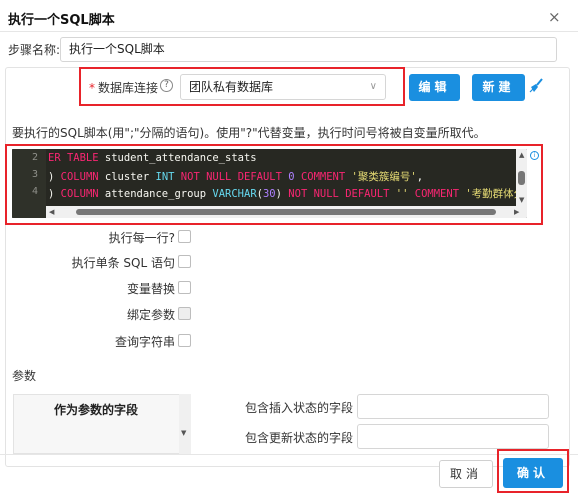 The image size is (578, 500). What do you see at coordinates (34, 50) in the screenshot?
I see `step-name-label: 步骤名称:` at bounding box center [34, 50].